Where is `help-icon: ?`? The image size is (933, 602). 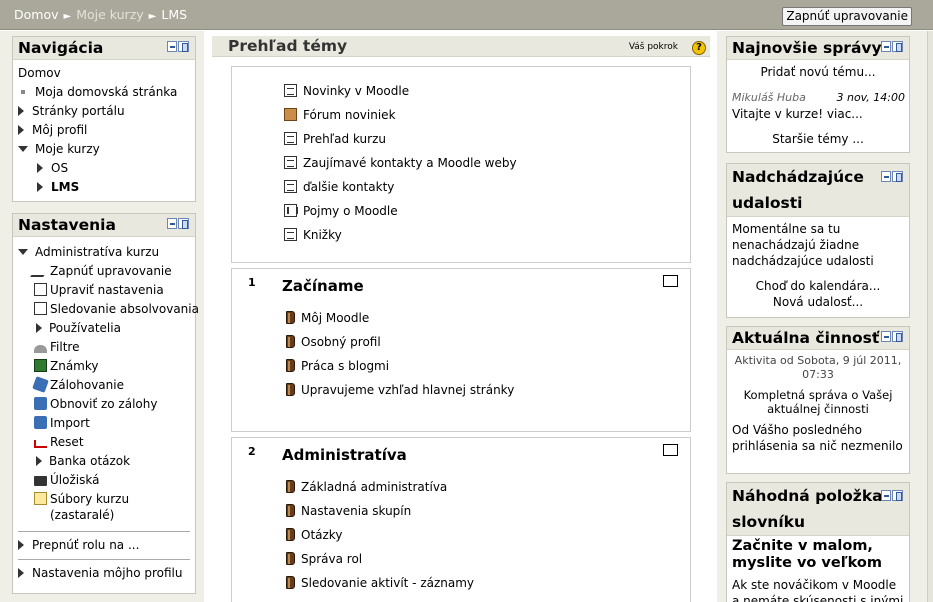
help-icon: ? is located at coordinates (699, 48).